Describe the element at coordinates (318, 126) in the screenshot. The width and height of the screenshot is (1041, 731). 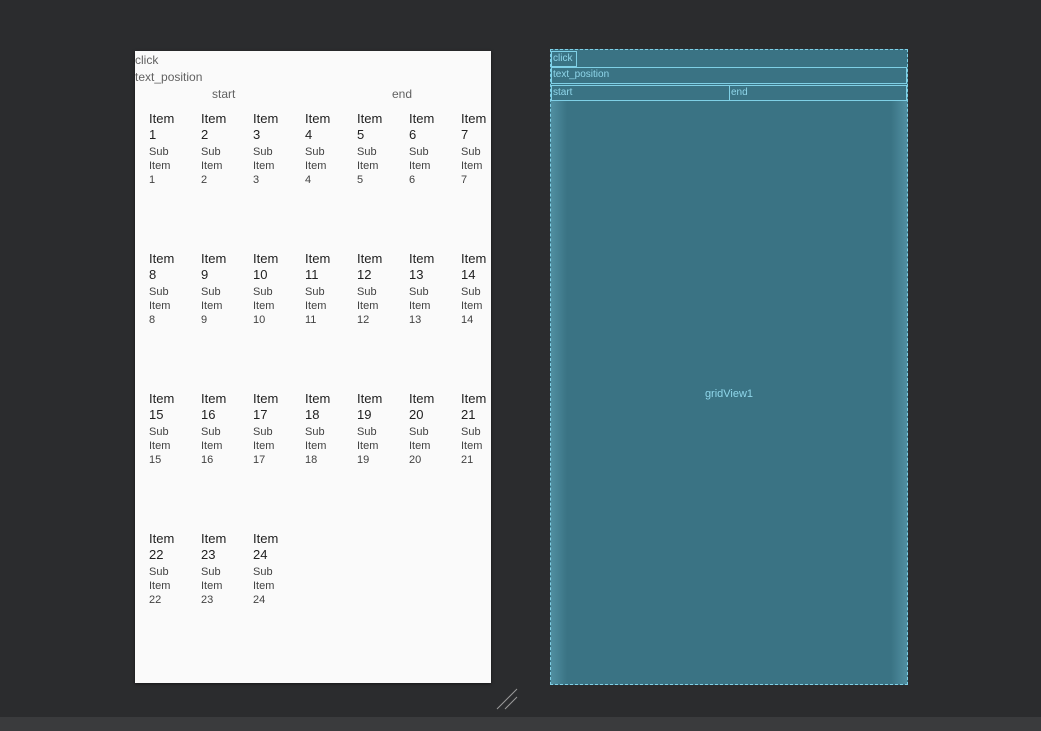
I see `grid-item-title: Item 4` at that location.